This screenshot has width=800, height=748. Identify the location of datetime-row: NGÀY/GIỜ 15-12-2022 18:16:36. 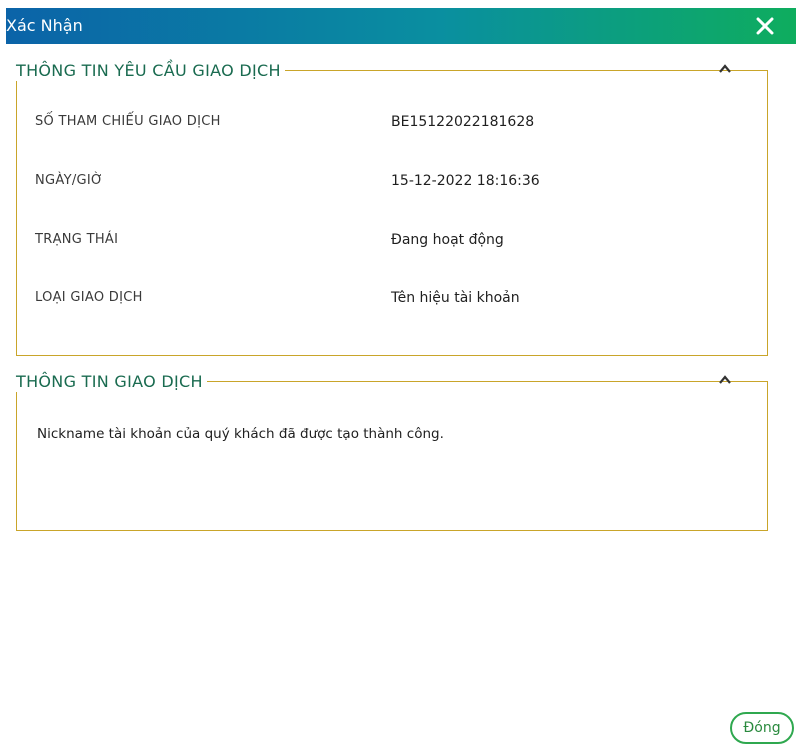
(395, 181).